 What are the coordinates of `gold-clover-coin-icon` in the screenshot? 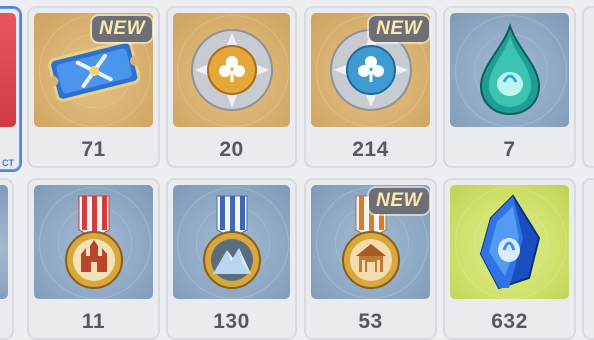 It's located at (231, 70).